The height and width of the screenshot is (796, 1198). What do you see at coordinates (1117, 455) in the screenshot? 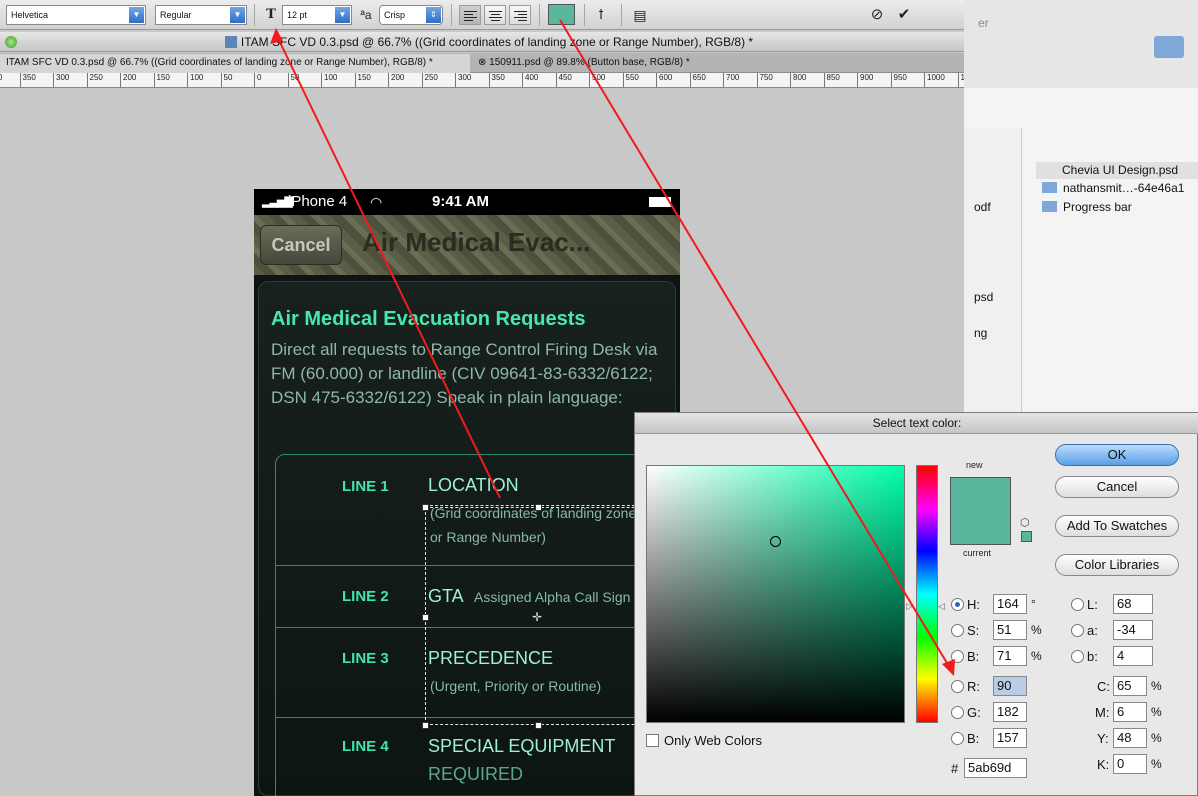
I see `ok-button: OK` at bounding box center [1117, 455].